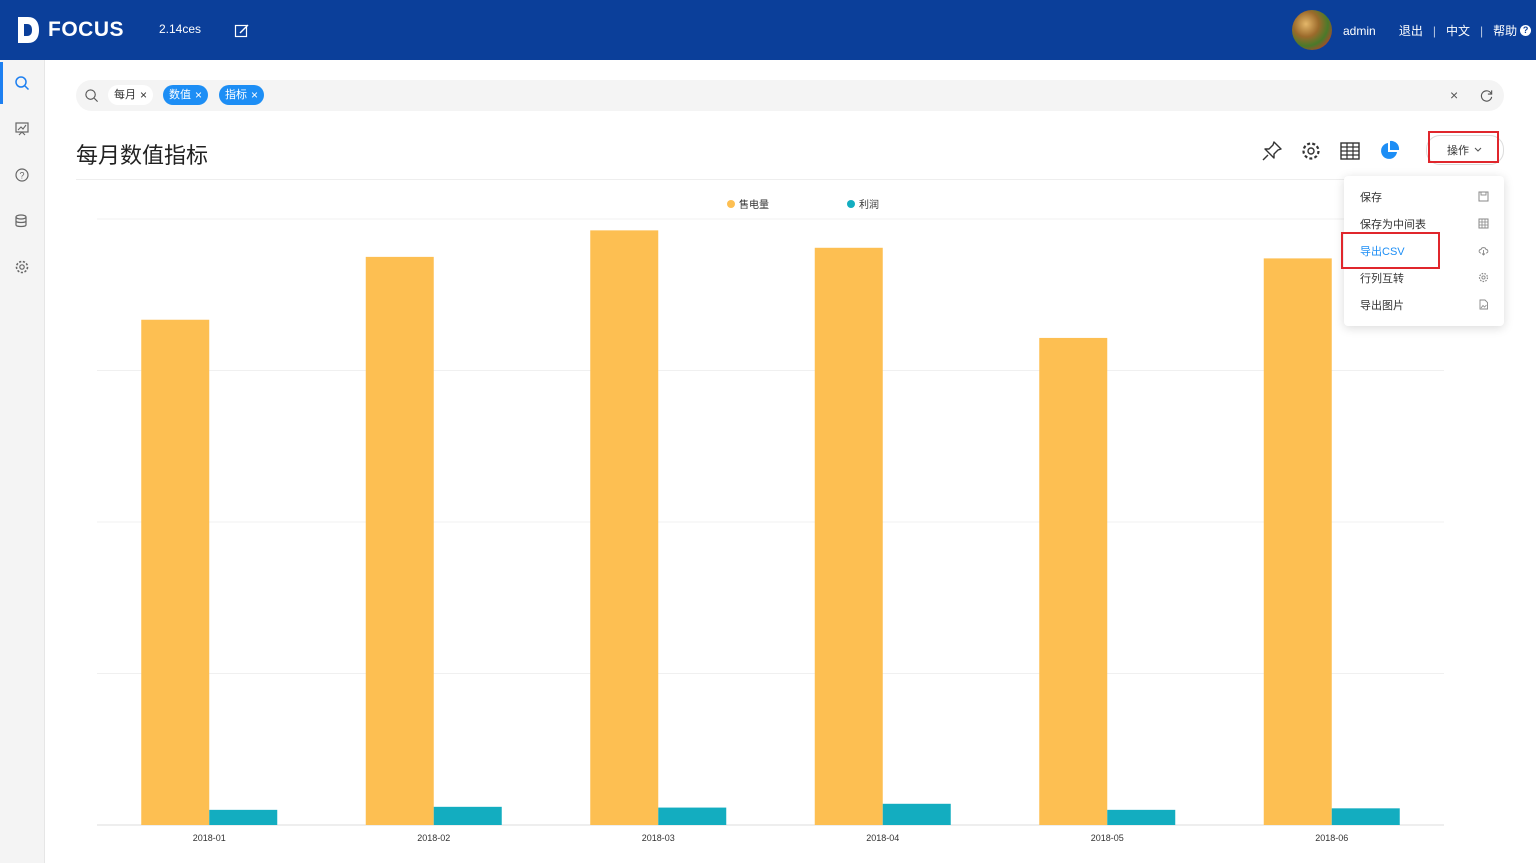  I want to click on x-tick-label: 2018-05, so click(1107, 838).